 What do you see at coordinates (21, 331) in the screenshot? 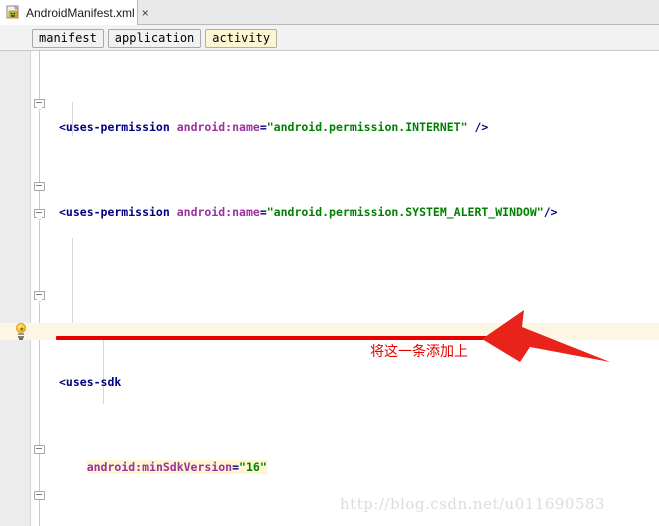
I see `lightbulb-icon: ★` at bounding box center [21, 331].